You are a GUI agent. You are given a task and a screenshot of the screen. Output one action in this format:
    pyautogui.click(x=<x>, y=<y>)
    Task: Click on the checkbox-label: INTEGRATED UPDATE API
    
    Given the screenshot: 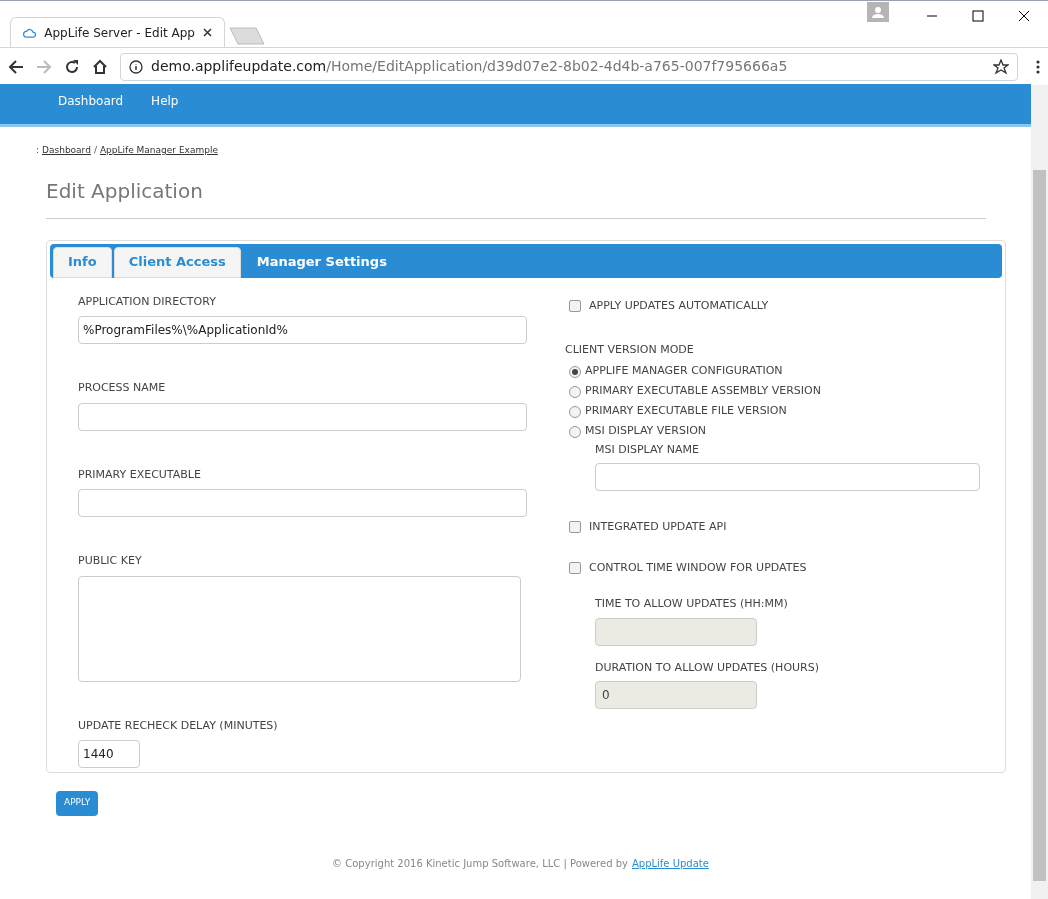 What is the action you would take?
    pyautogui.click(x=658, y=527)
    